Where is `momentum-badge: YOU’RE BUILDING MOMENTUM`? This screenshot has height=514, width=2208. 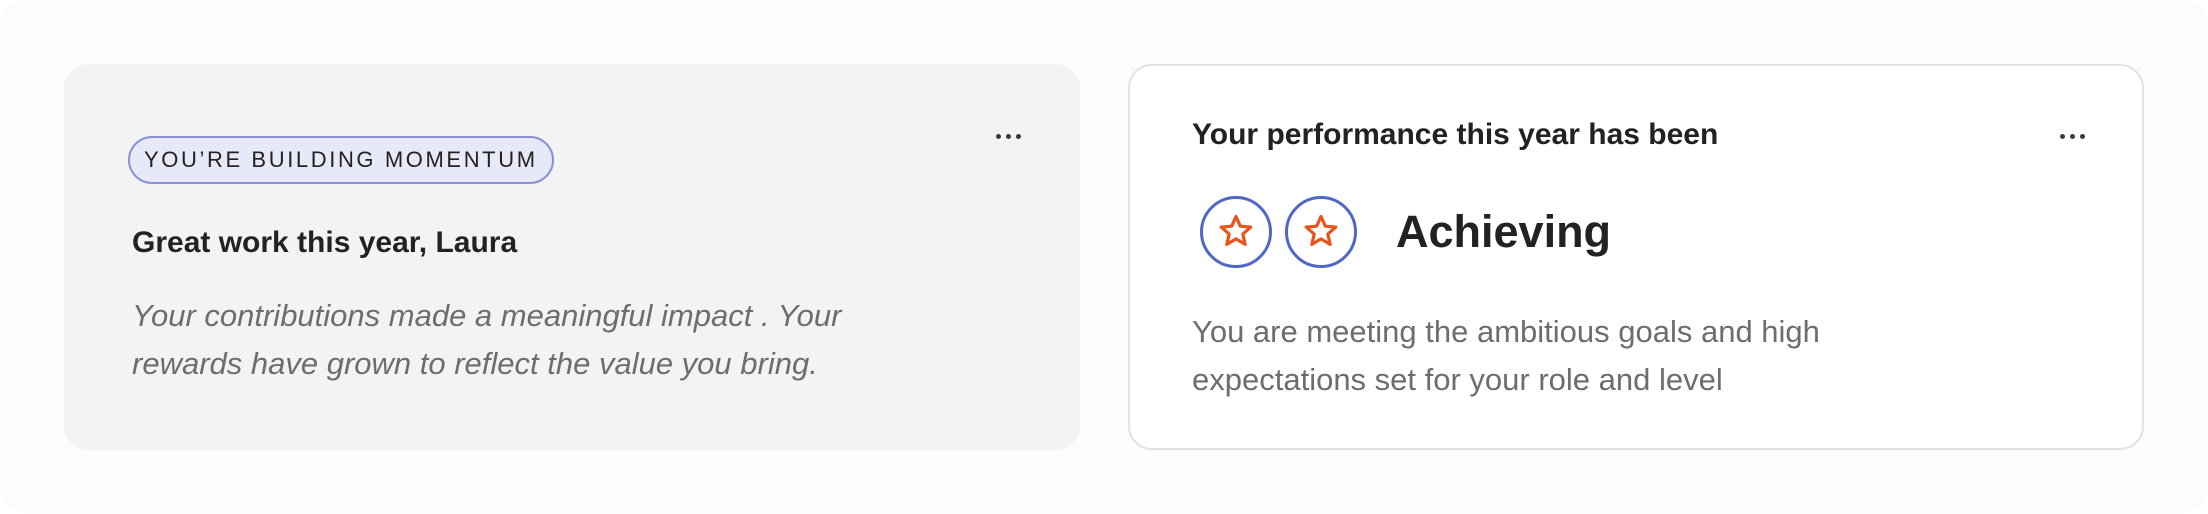
momentum-badge: YOU’RE BUILDING MOMENTUM is located at coordinates (341, 160).